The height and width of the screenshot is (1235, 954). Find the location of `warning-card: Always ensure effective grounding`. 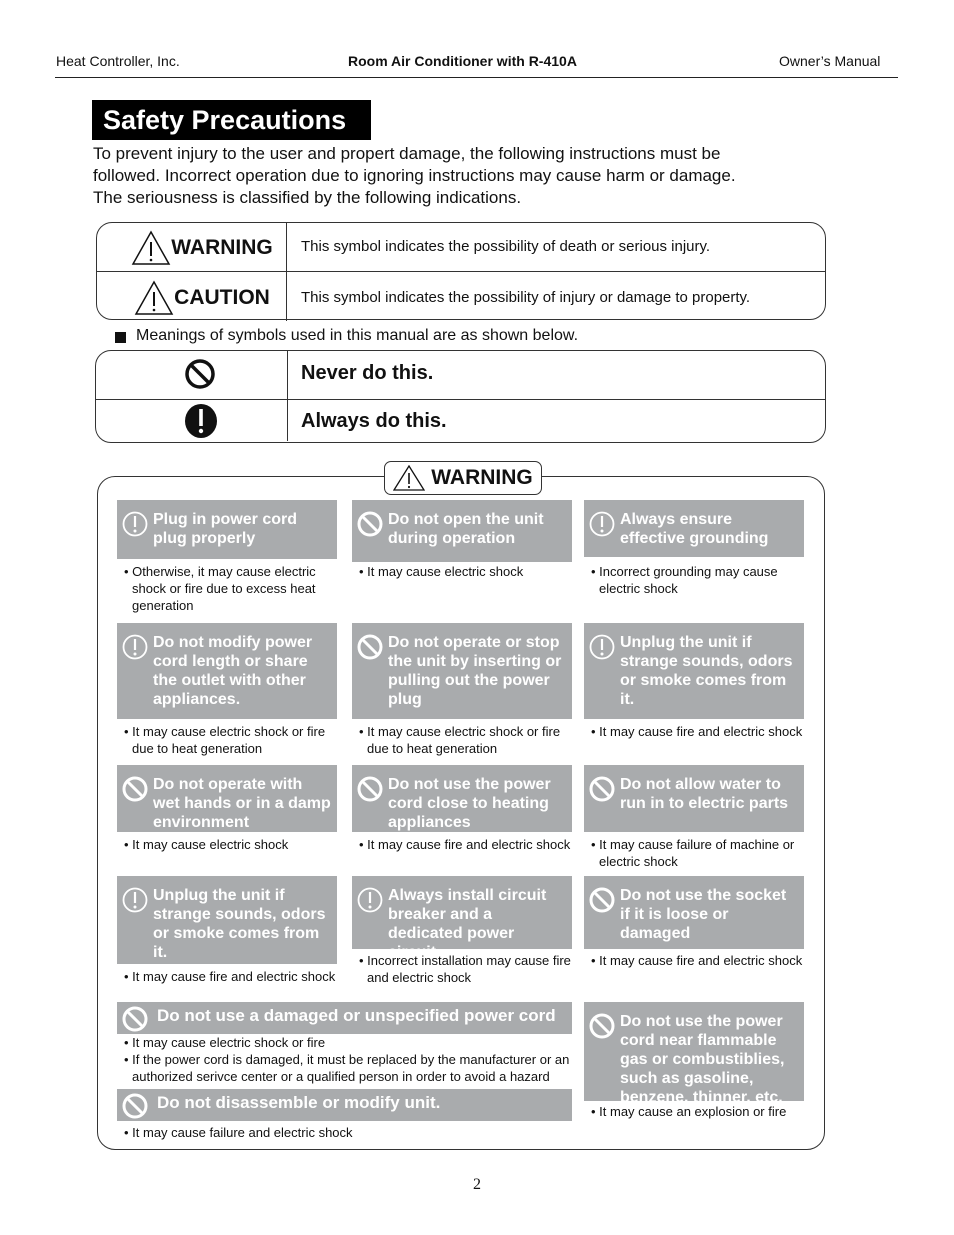

warning-card: Always ensure effective grounding is located at coordinates (694, 528).